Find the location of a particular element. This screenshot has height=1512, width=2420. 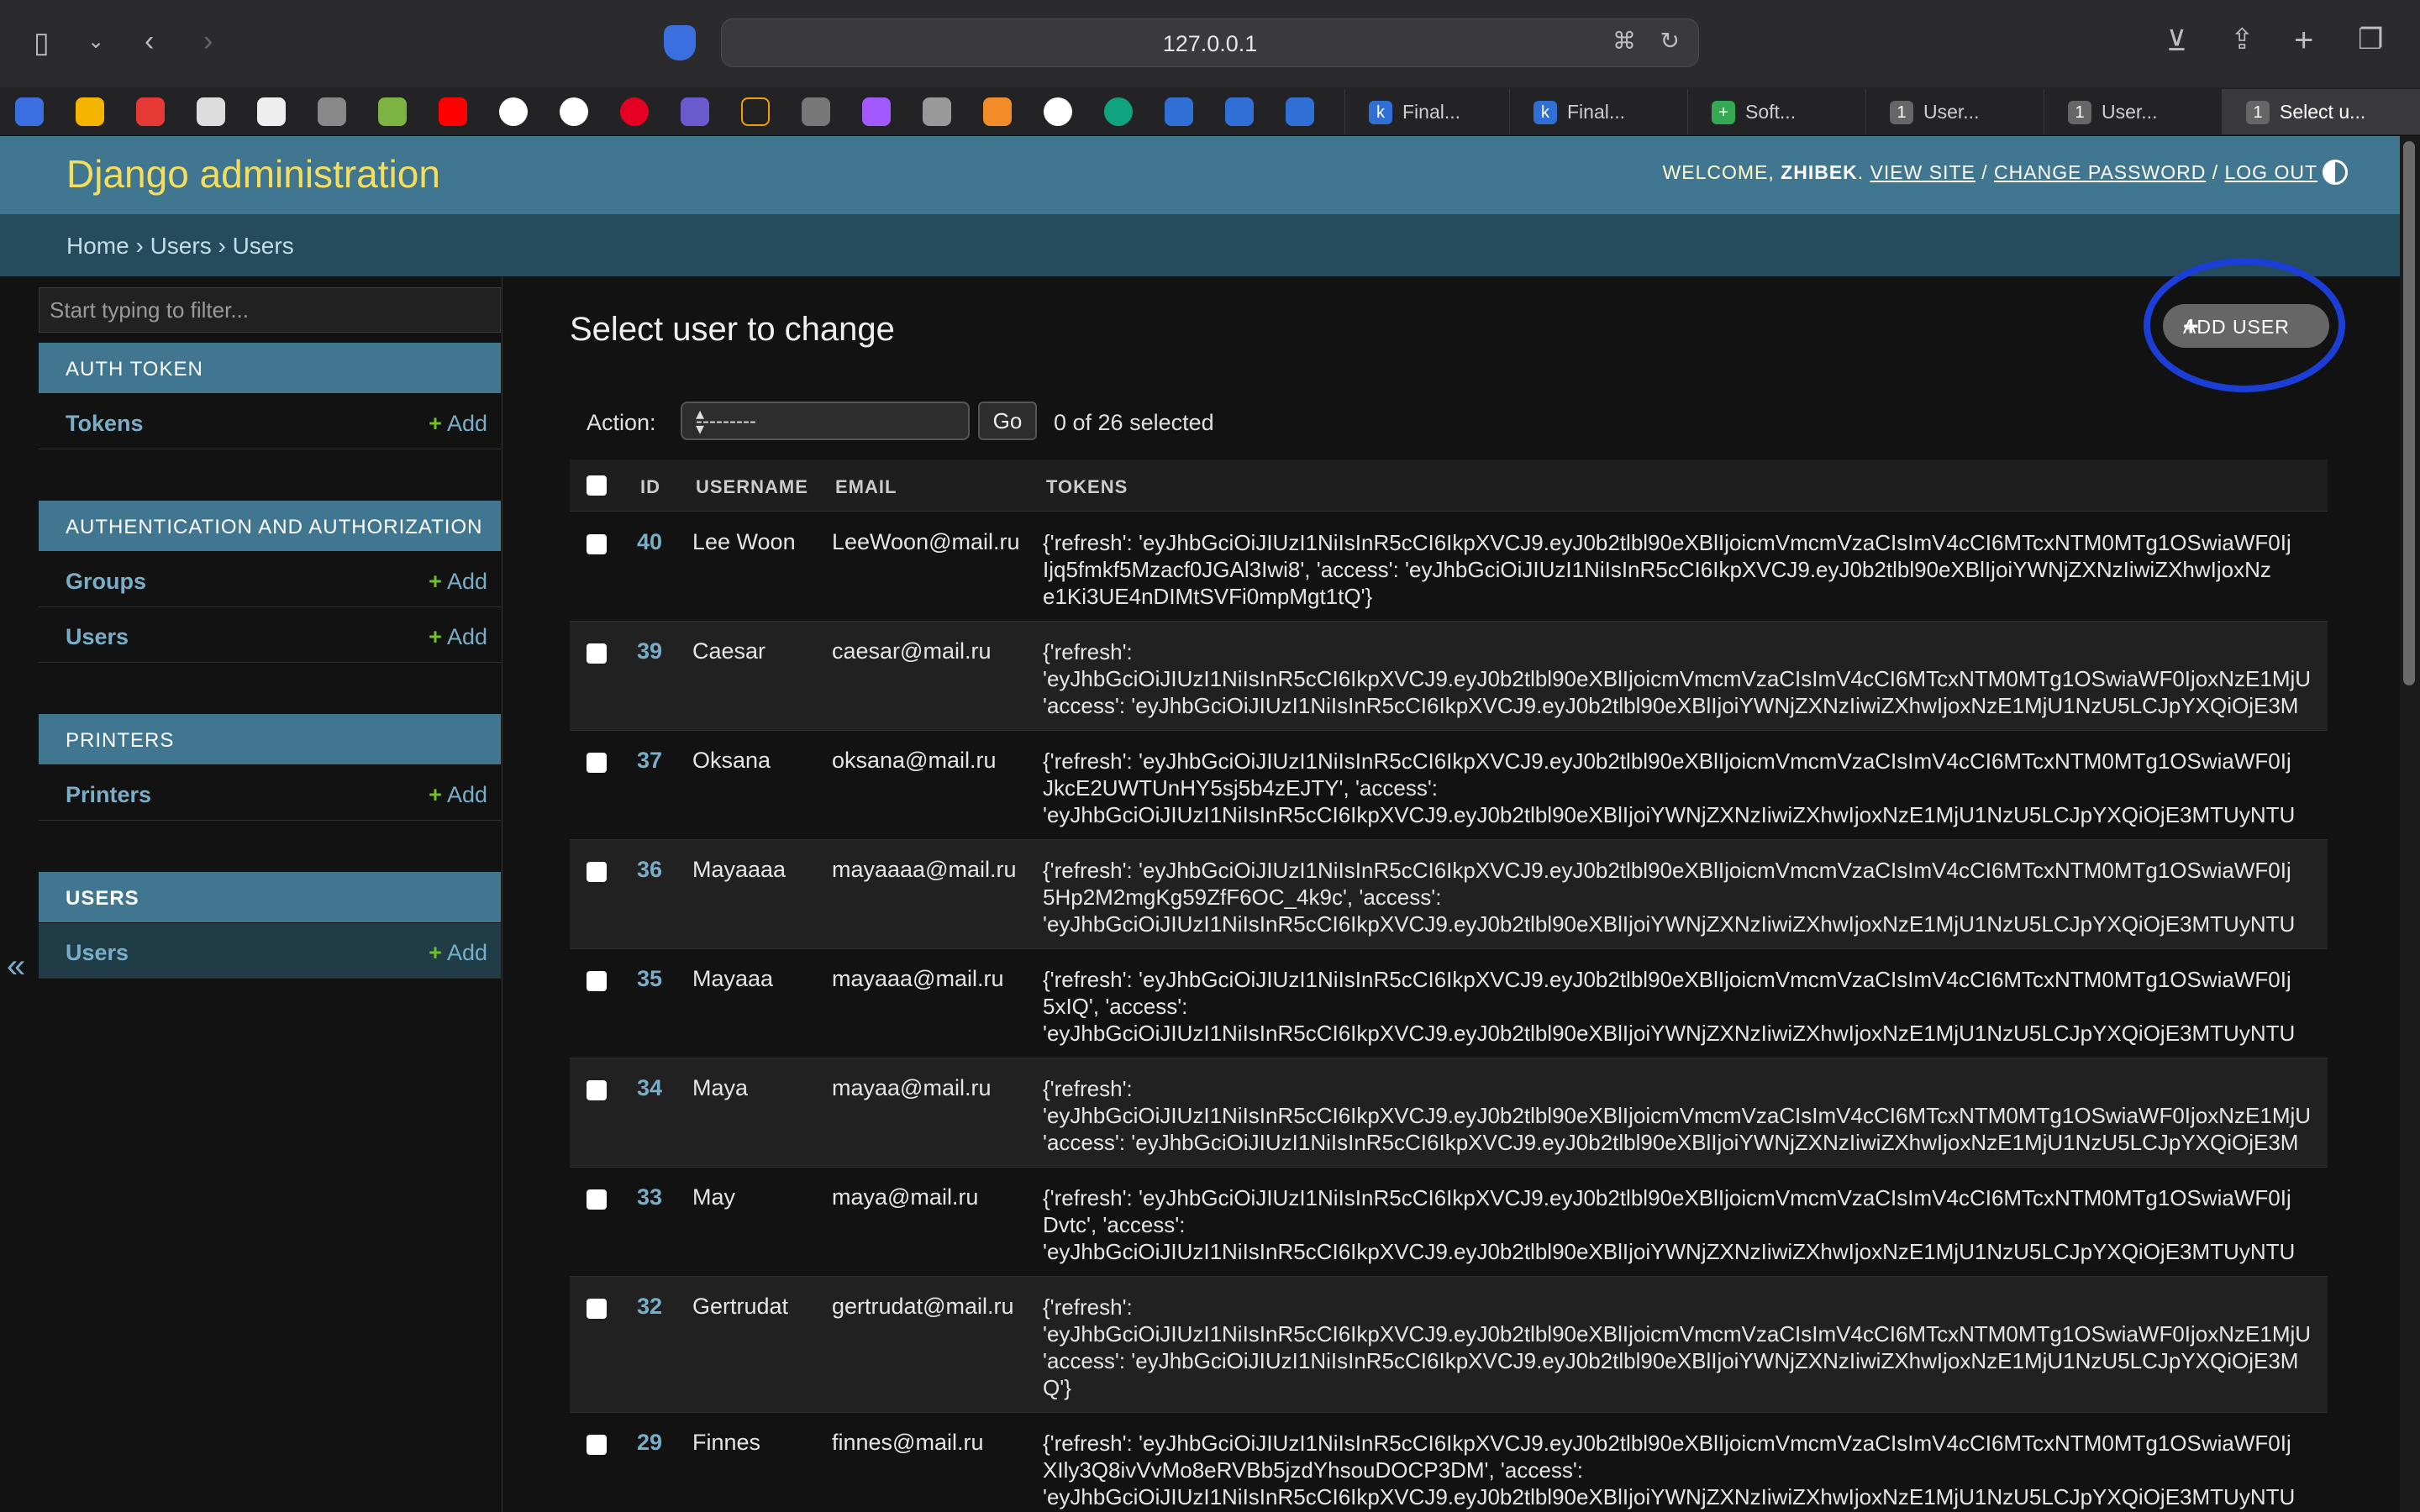

reload-icon: ↻ is located at coordinates (1670, 41).